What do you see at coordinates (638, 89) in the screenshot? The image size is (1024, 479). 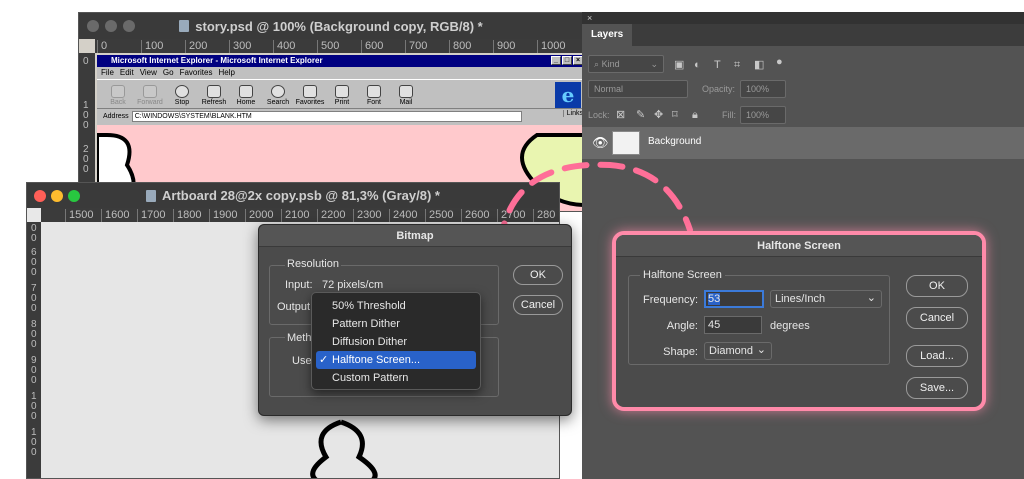 I see `blend-mode-select: Normal` at bounding box center [638, 89].